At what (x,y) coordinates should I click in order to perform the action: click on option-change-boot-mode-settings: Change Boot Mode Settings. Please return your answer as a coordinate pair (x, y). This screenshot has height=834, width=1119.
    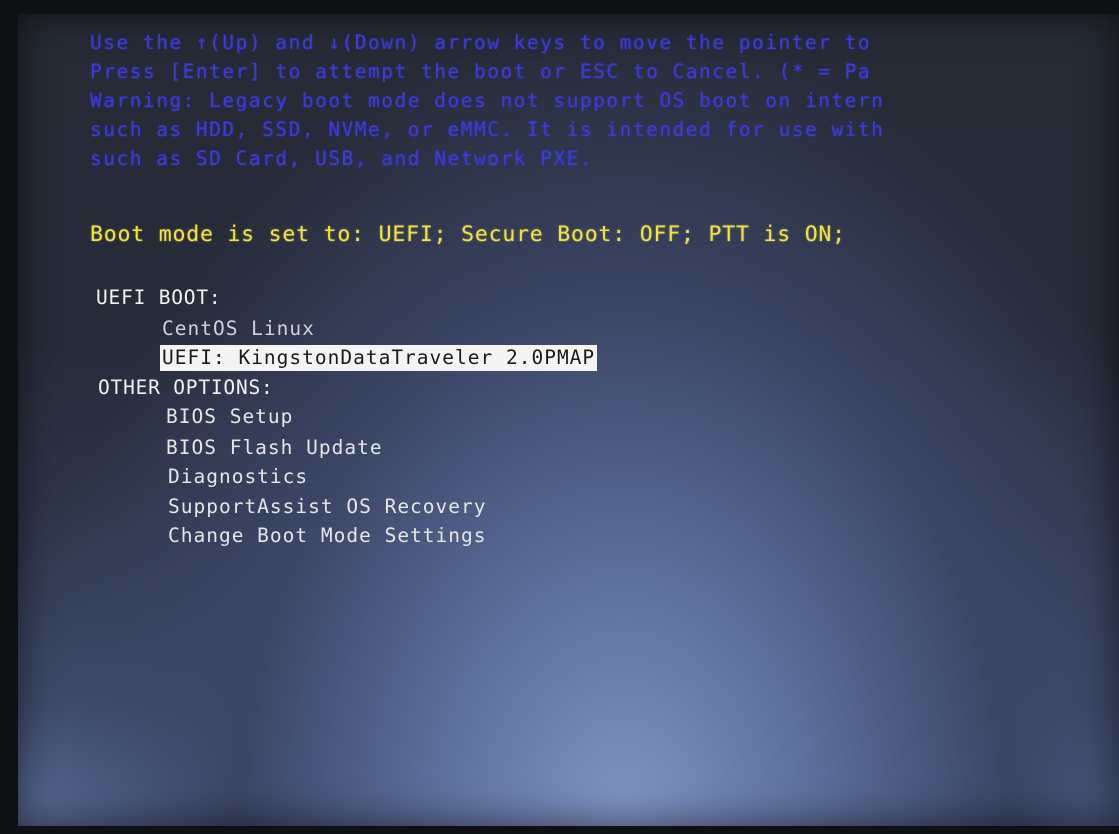
    Looking at the image, I should click on (327, 536).